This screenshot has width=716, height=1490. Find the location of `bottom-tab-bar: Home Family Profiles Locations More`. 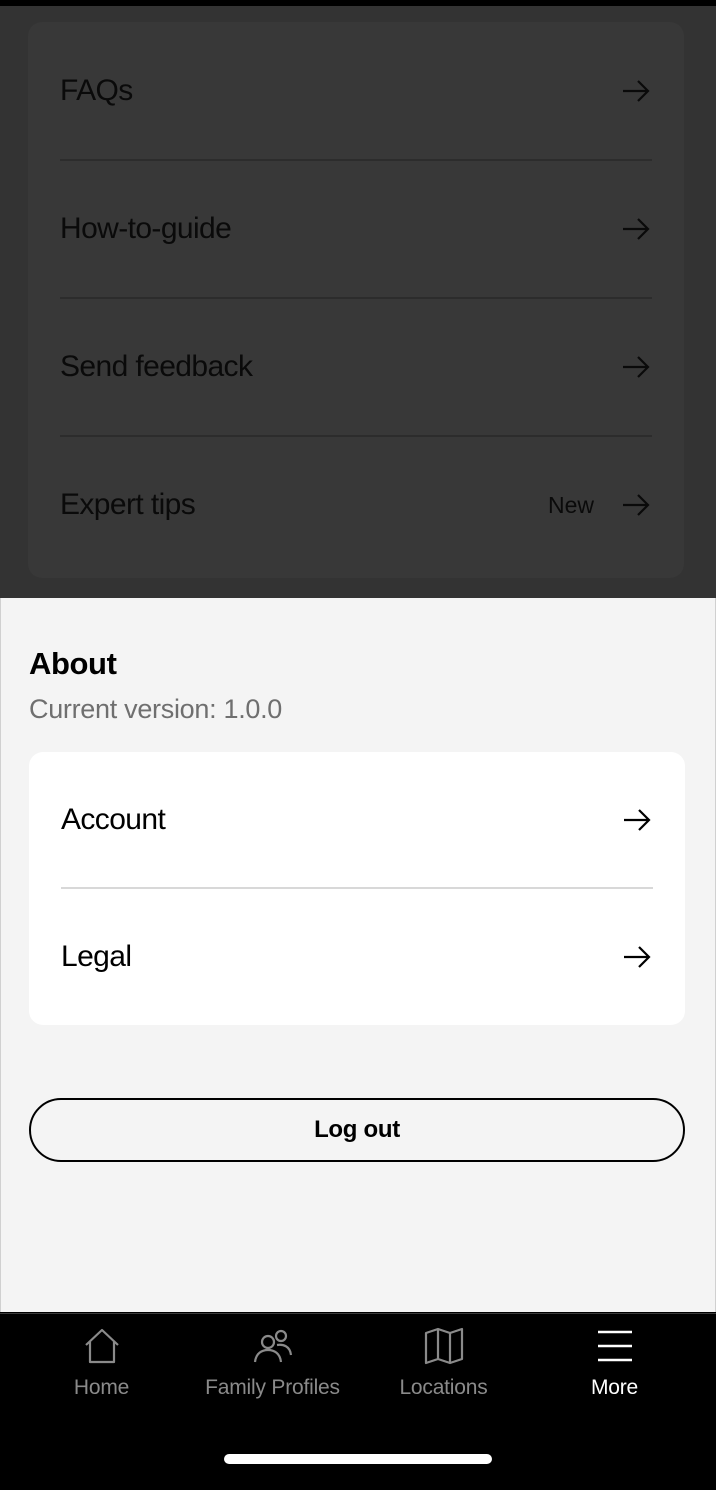

bottom-tab-bar: Home Family Profiles Locations More is located at coordinates (358, 1401).